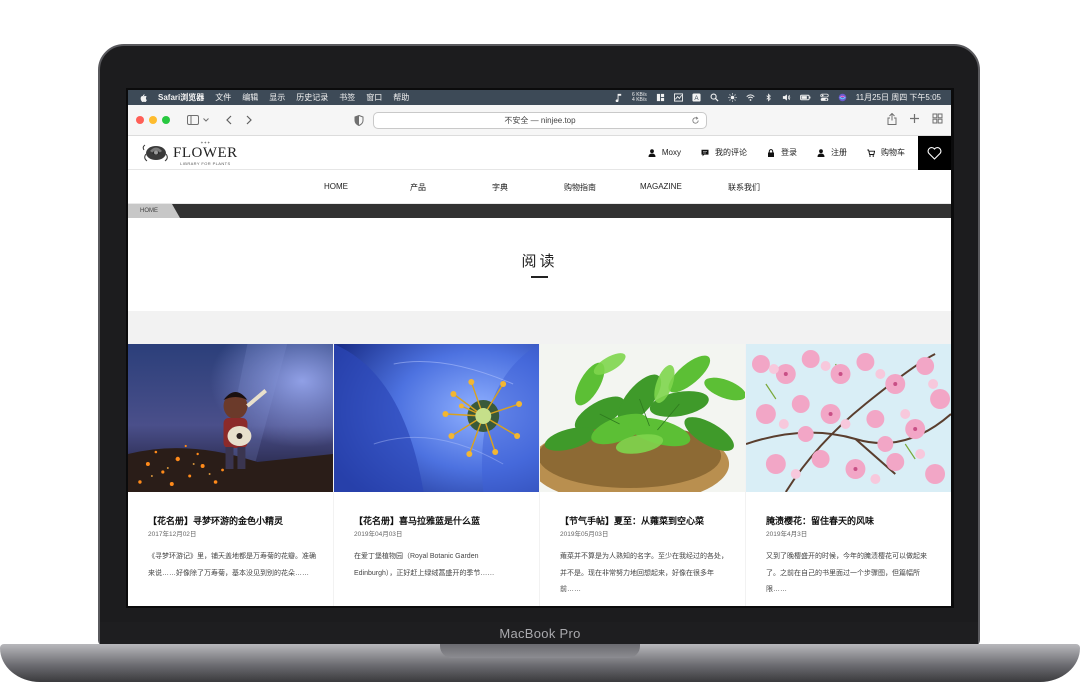 The height and width of the screenshot is (696, 1080). What do you see at coordinates (205, 163) in the screenshot?
I see `logo-subtitle: LIBRARY FOR PLANTS` at bounding box center [205, 163].